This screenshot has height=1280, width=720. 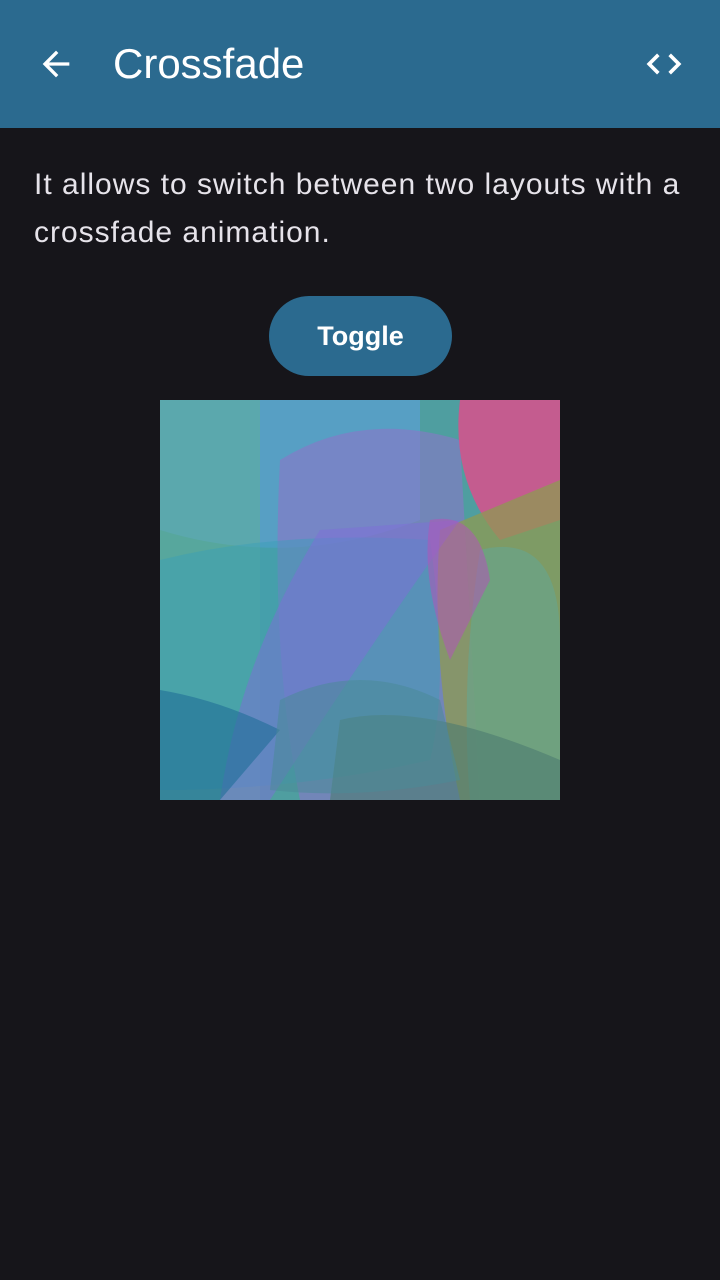 I want to click on view-source-button, so click(x=664, y=64).